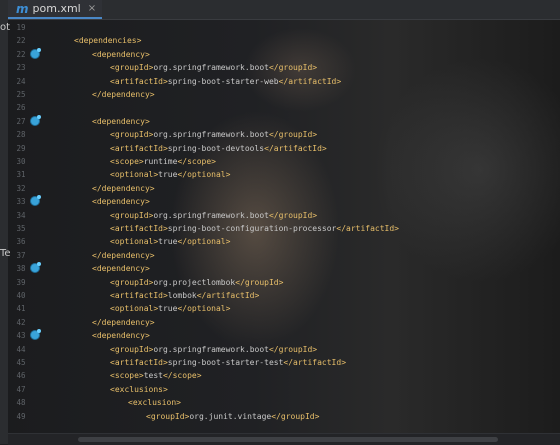  What do you see at coordinates (284, 241) in the screenshot?
I see `code-line: 36 <optional>true</optional>` at bounding box center [284, 241].